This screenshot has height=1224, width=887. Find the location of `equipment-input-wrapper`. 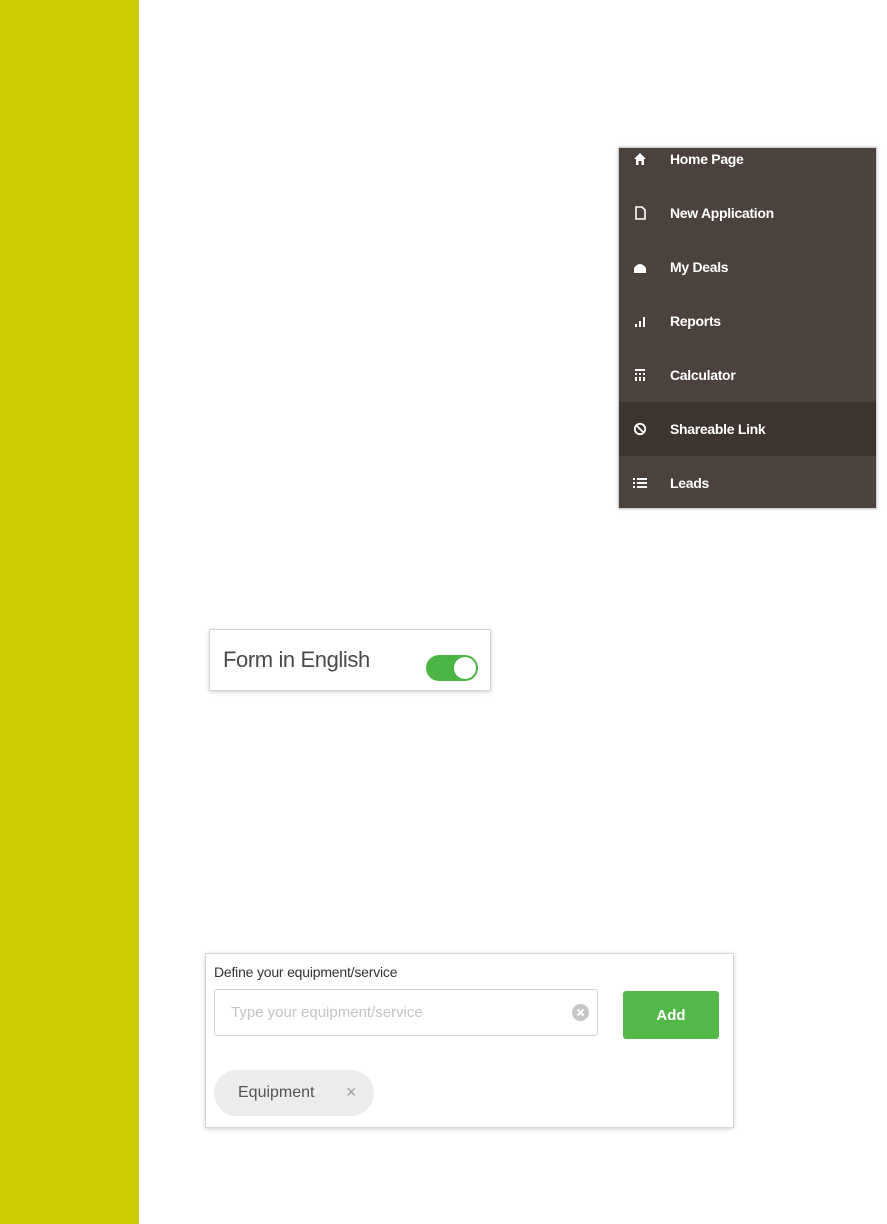

equipment-input-wrapper is located at coordinates (406, 1012).